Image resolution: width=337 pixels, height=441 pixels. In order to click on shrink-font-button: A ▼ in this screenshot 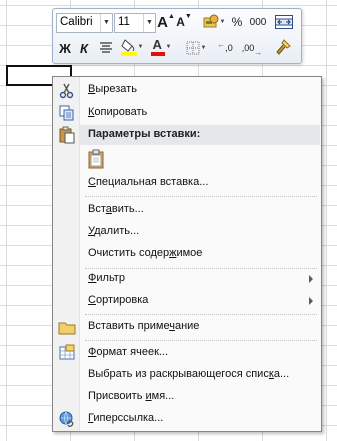, I will do `click(184, 22)`.